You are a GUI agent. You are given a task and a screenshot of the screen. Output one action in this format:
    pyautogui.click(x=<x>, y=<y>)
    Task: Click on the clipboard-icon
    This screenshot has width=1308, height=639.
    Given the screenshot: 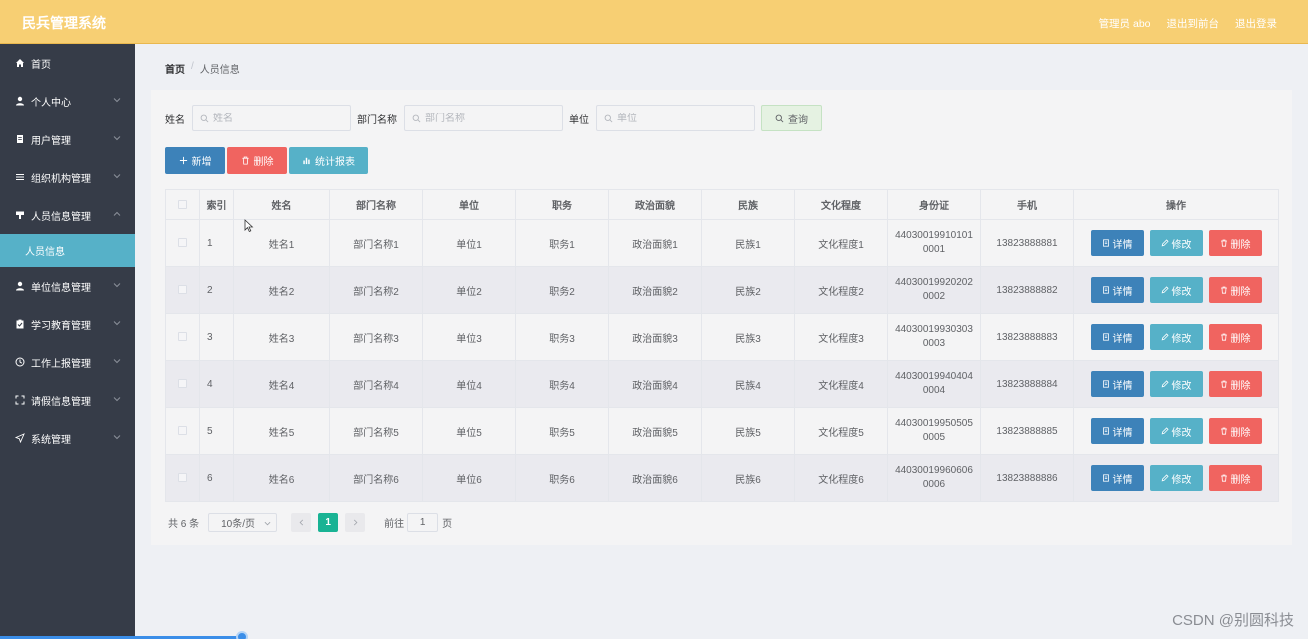 What is the action you would take?
    pyautogui.click(x=20, y=324)
    